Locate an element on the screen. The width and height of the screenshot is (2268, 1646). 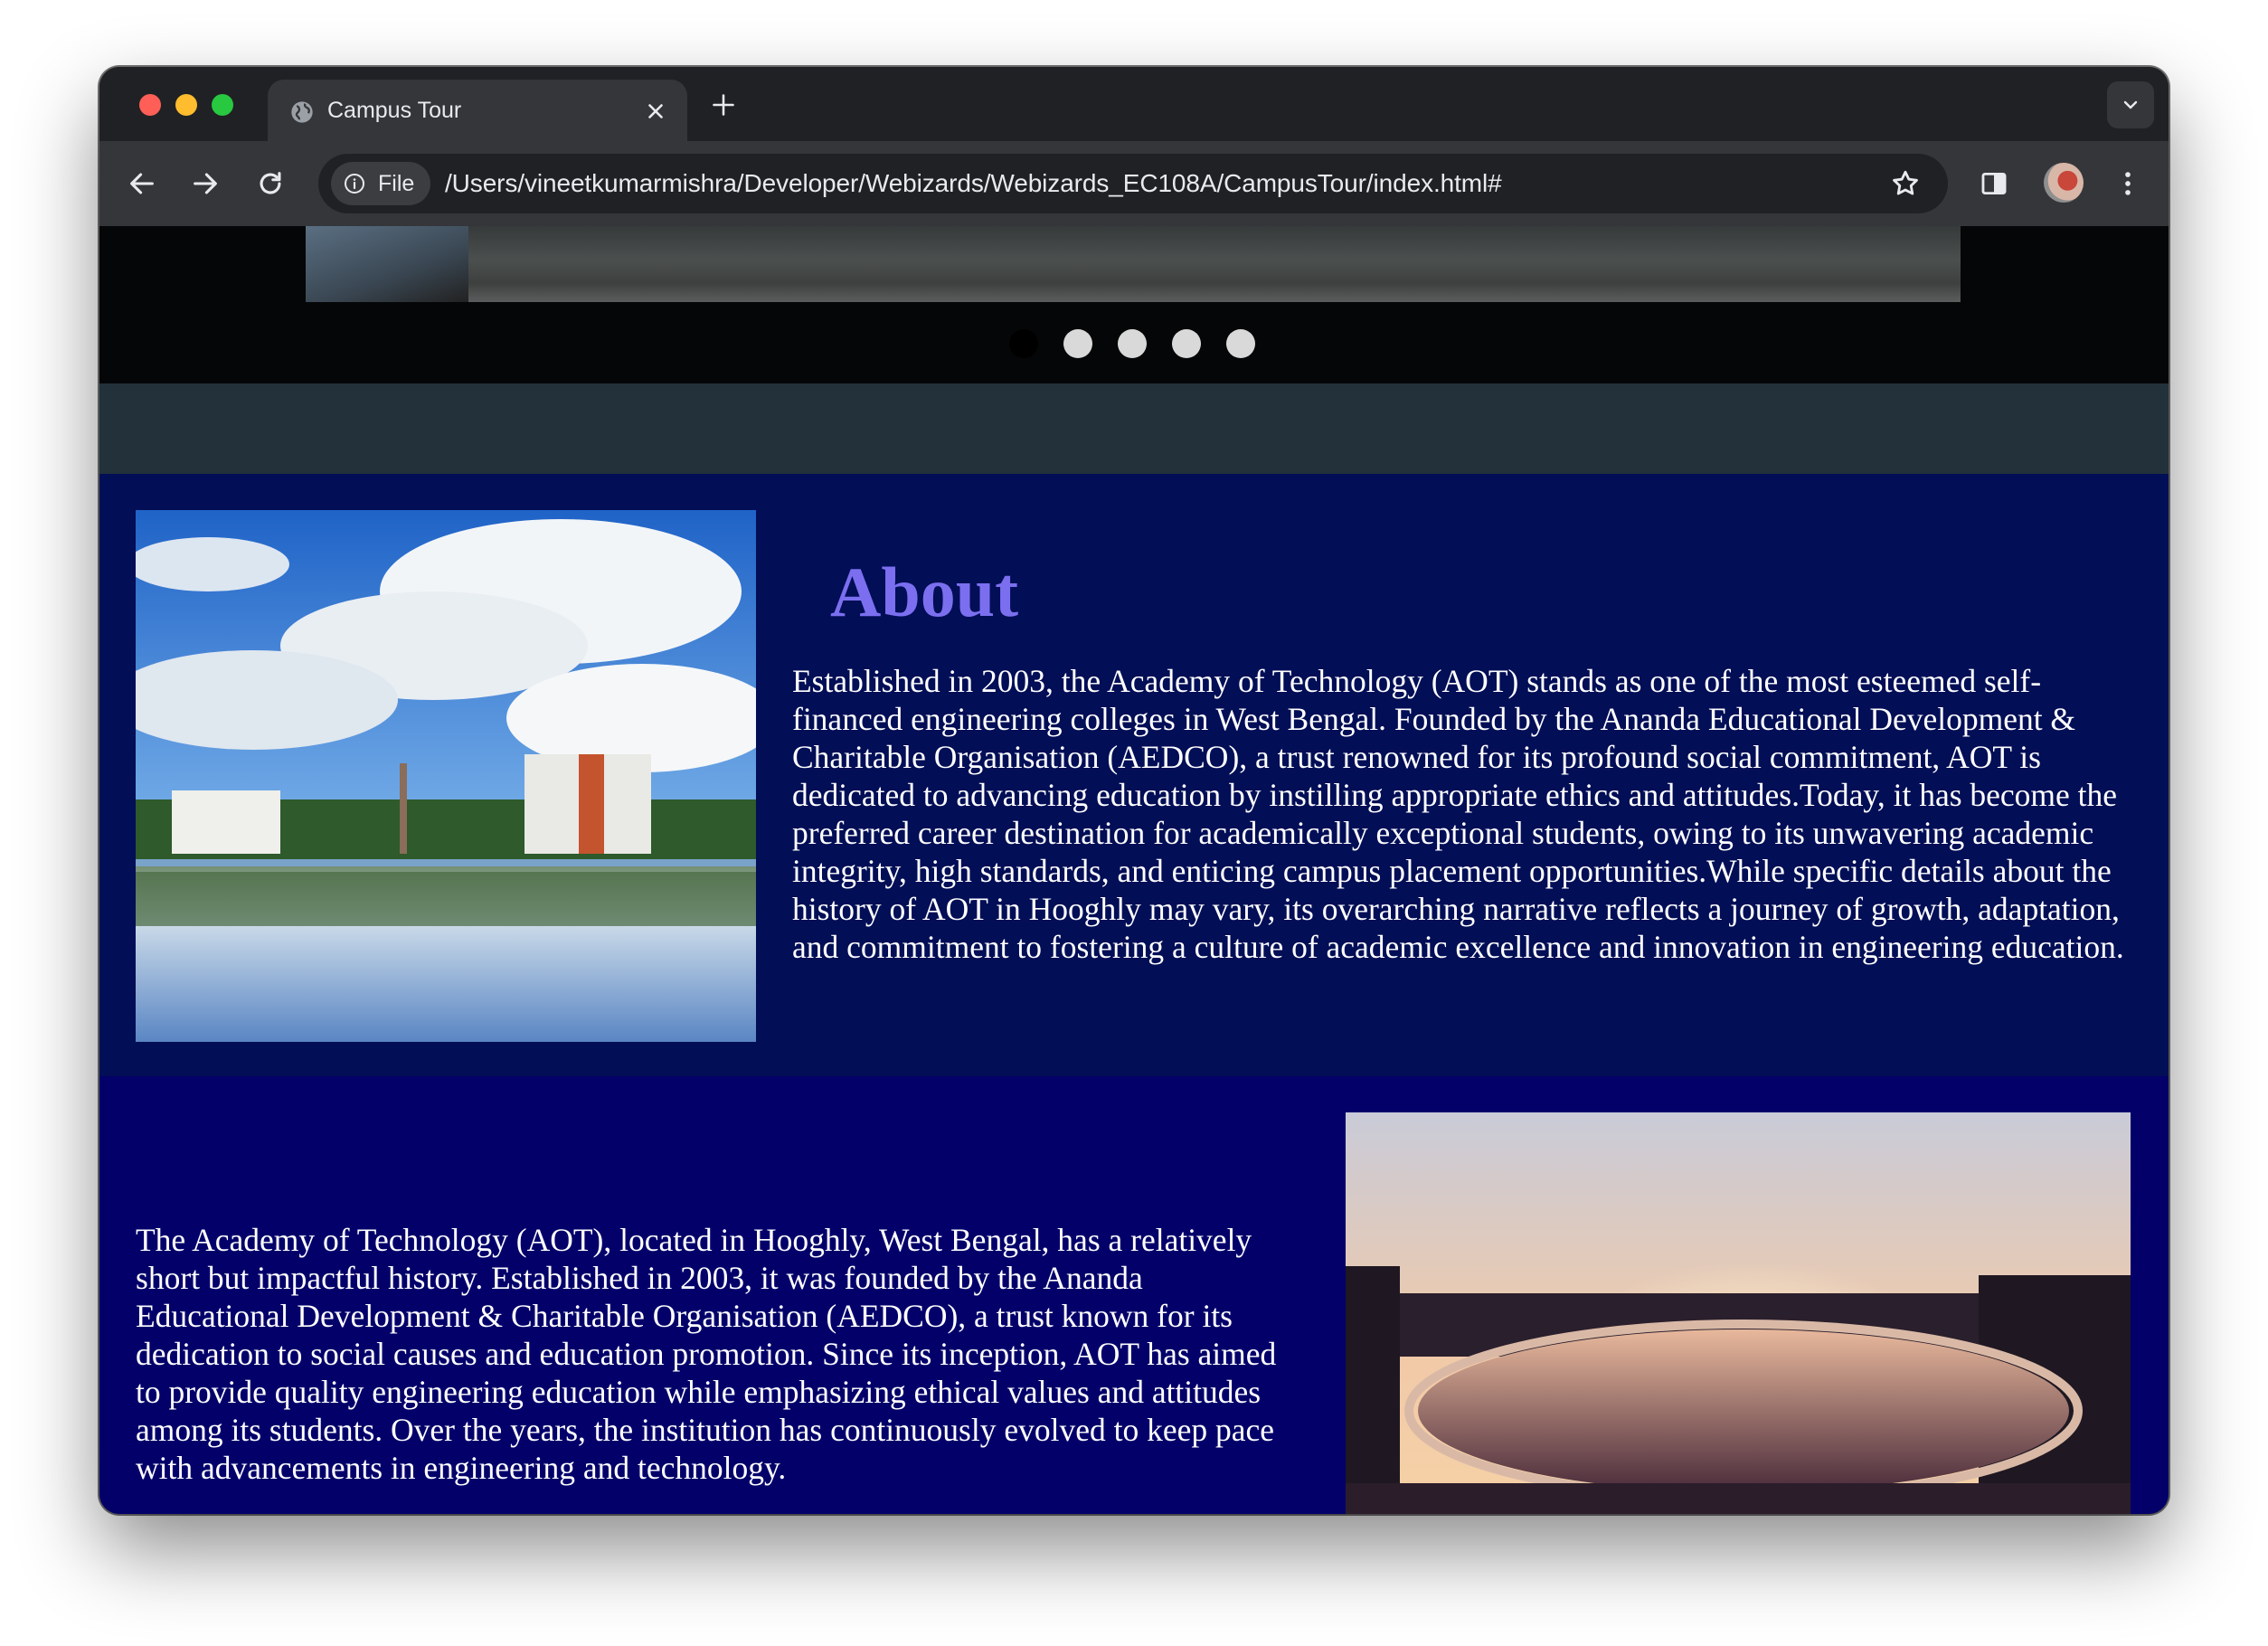
file-scheme-label: File is located at coordinates (396, 183).